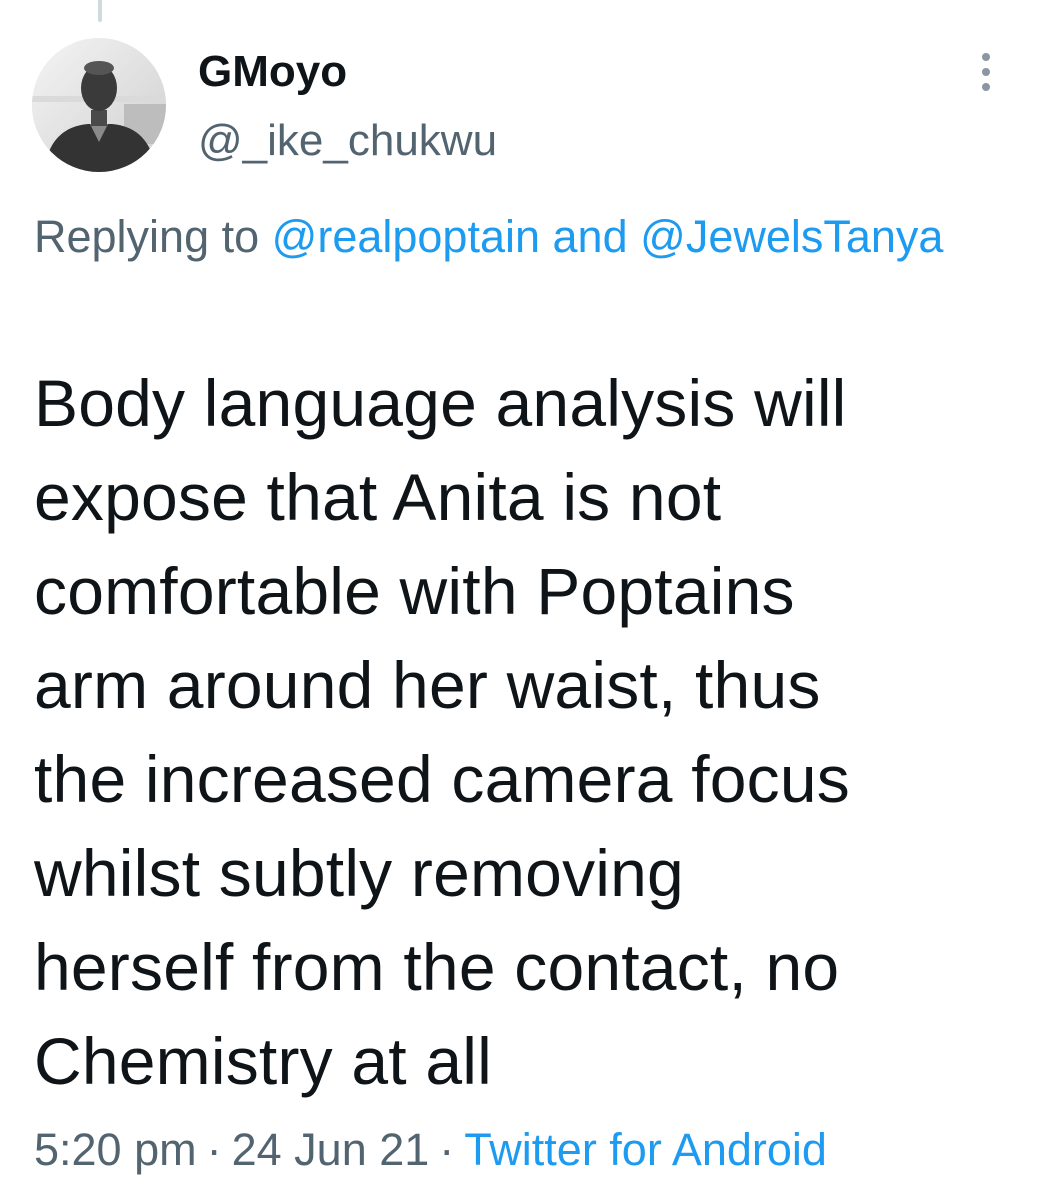 This screenshot has width=1037, height=1200. Describe the element at coordinates (147, 236) in the screenshot. I see `replying-prefix: Replying to` at that location.